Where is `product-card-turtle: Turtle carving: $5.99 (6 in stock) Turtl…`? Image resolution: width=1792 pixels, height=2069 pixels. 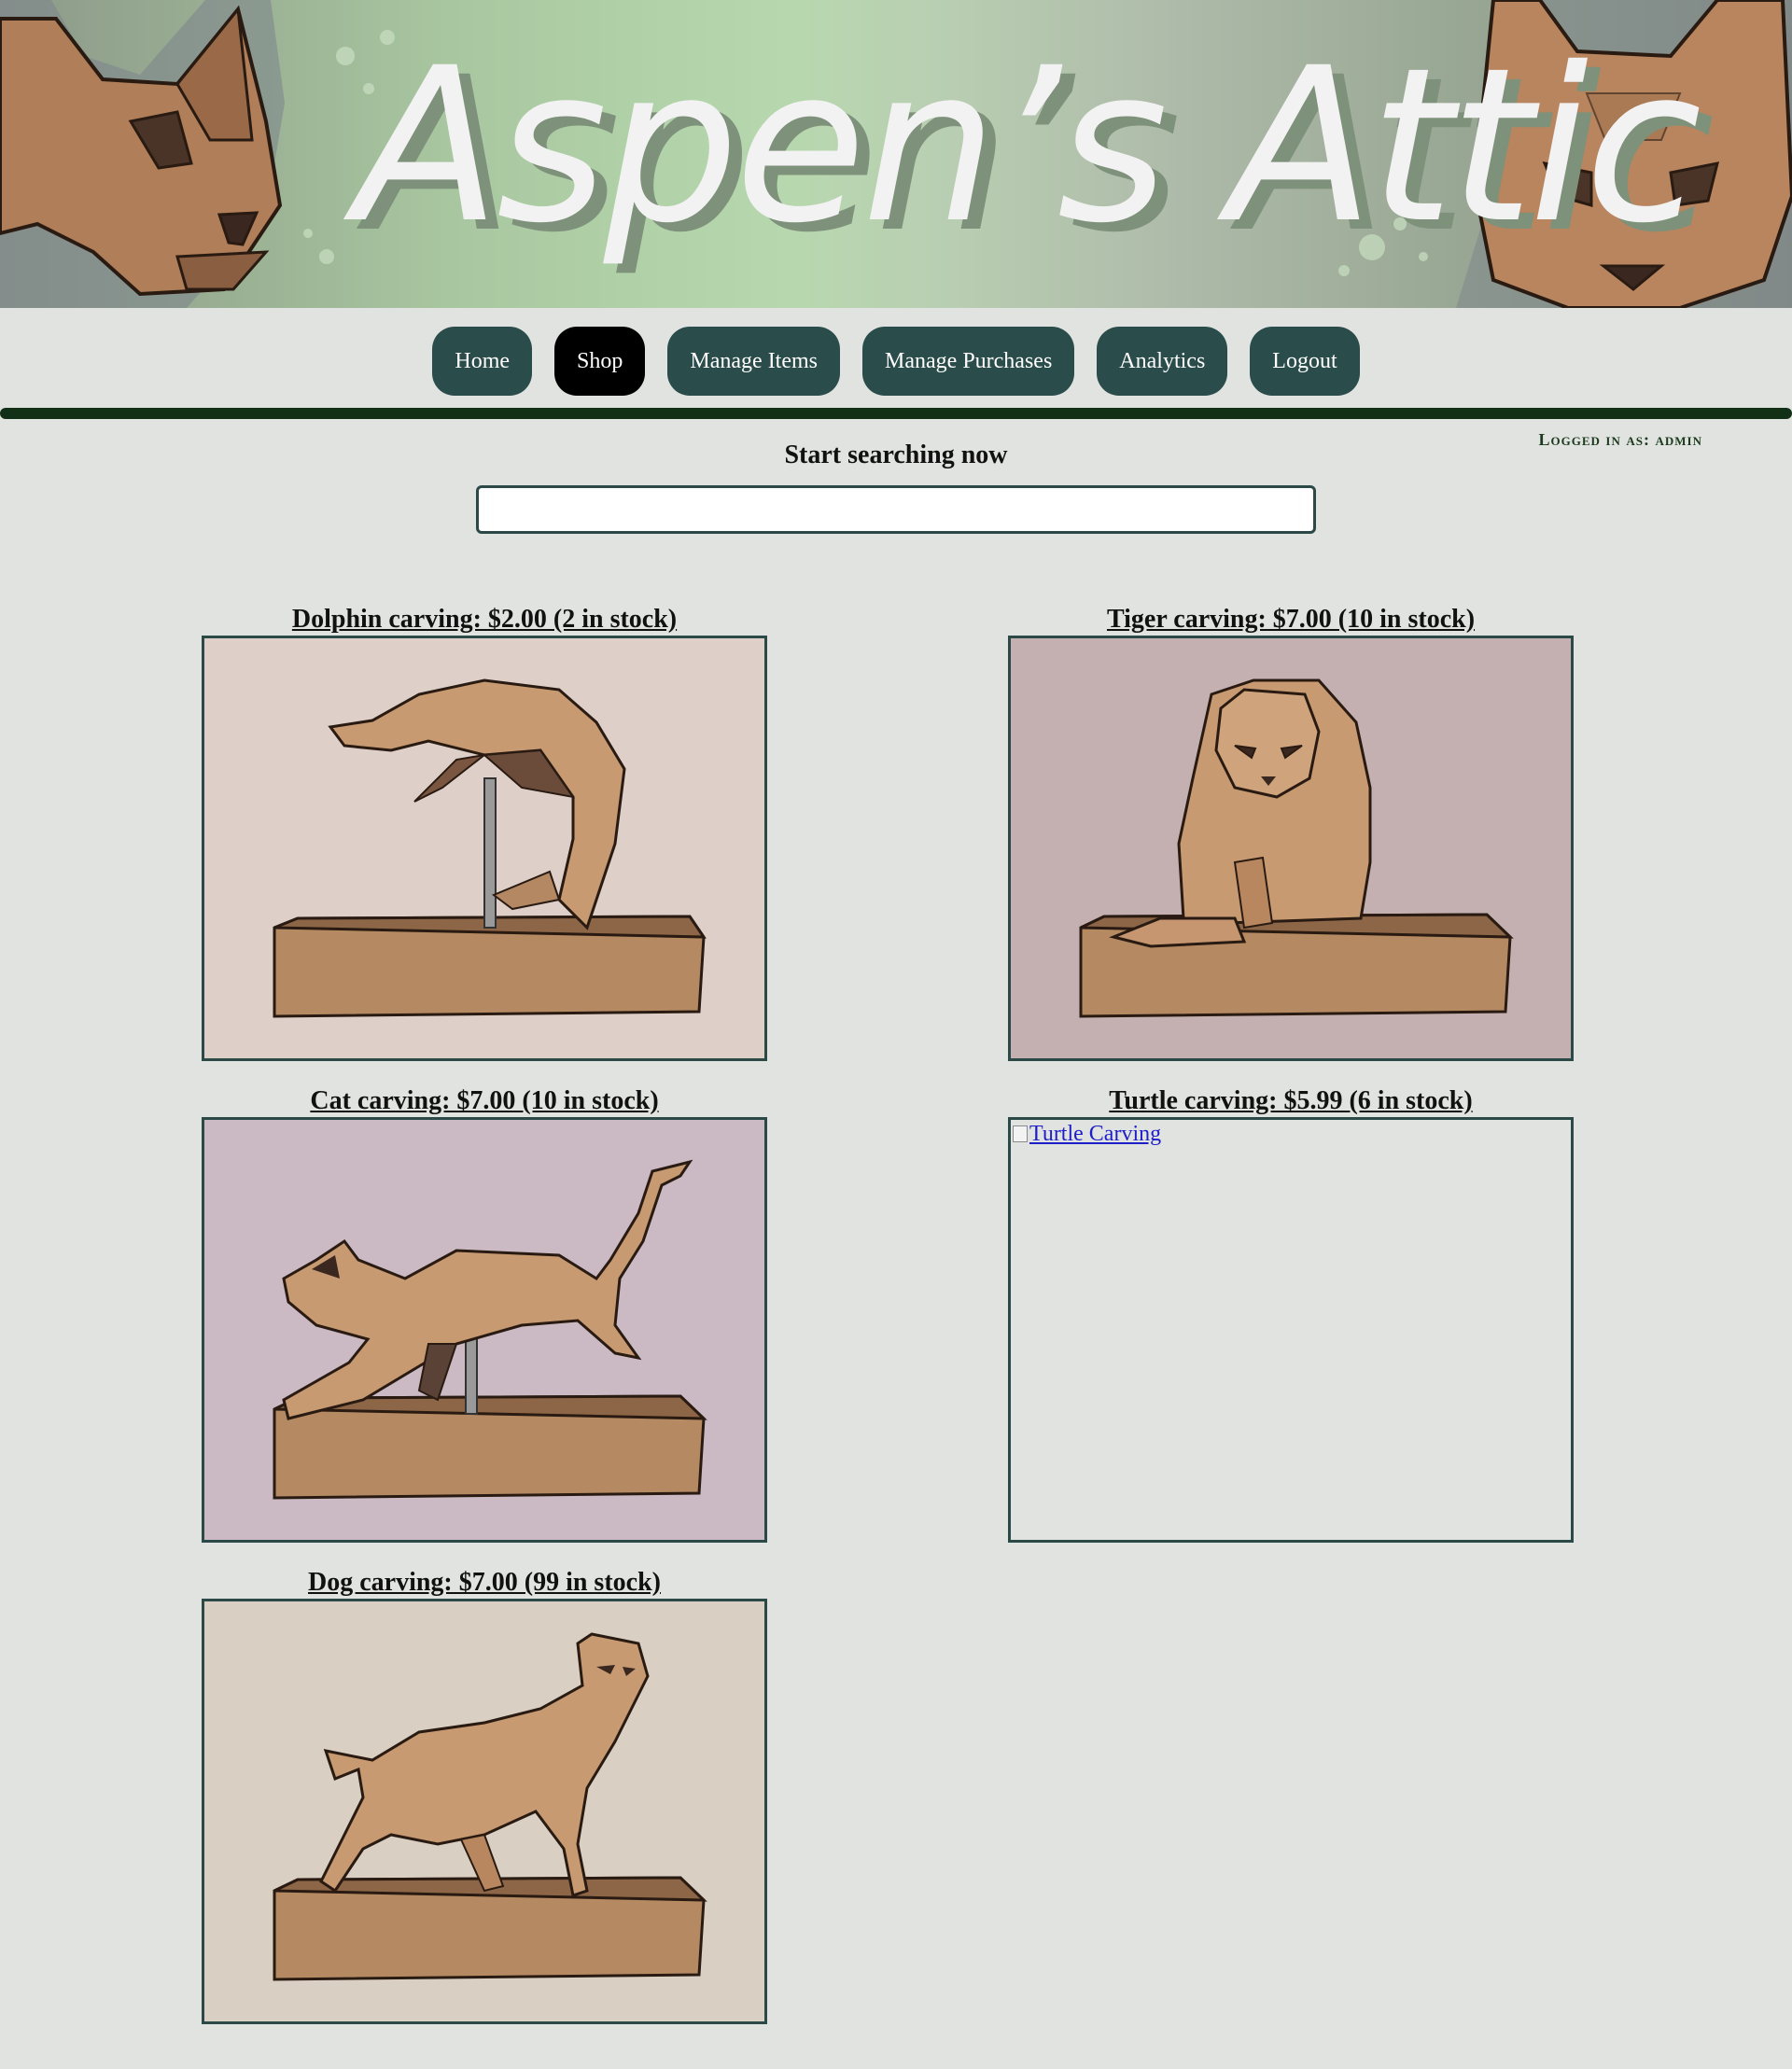 product-card-turtle: Turtle carving: $5.99 (6 in stock) Turtl… is located at coordinates (1291, 1314).